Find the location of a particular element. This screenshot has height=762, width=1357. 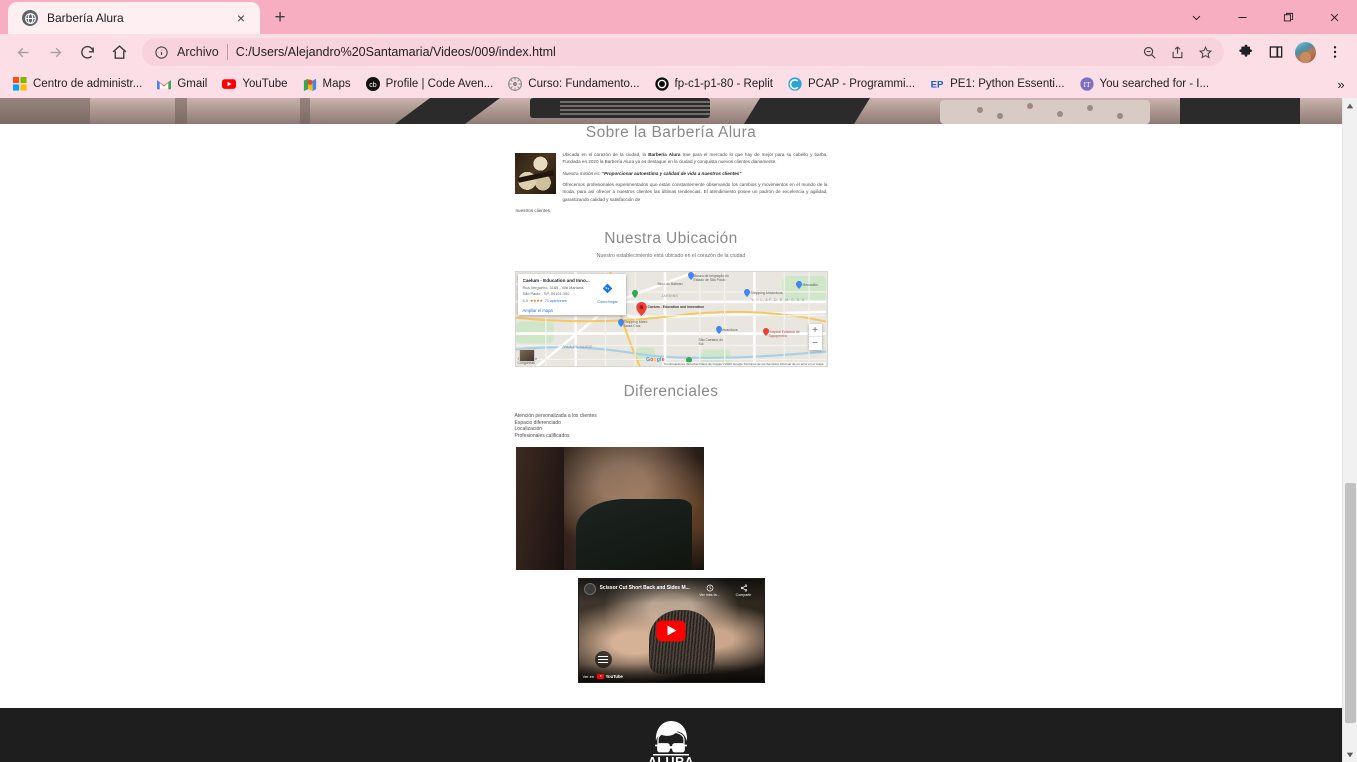

codeavengers-icon: cb is located at coordinates (372, 84).